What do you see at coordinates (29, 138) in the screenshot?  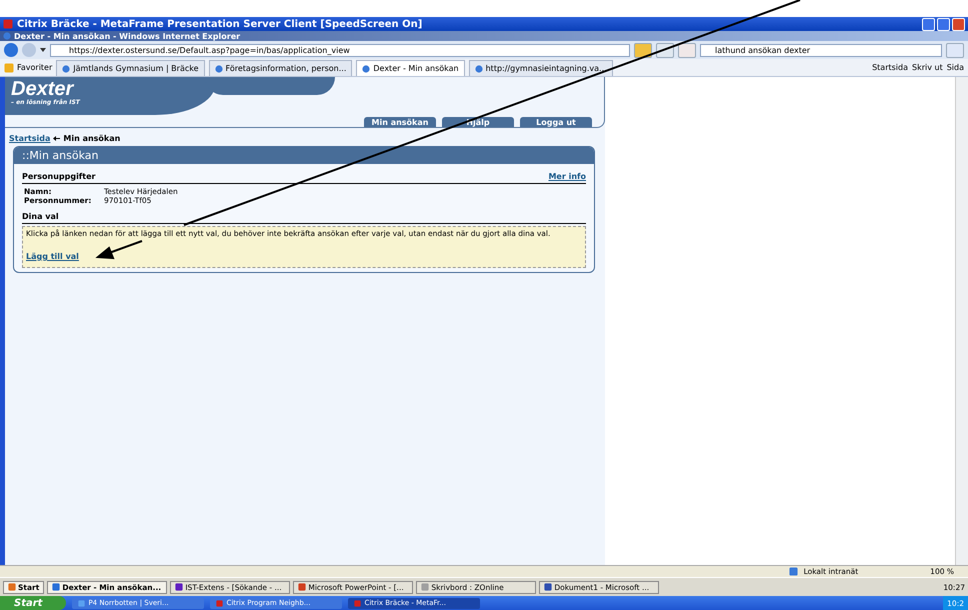 I see `breadcrumb-link: Startsida` at bounding box center [29, 138].